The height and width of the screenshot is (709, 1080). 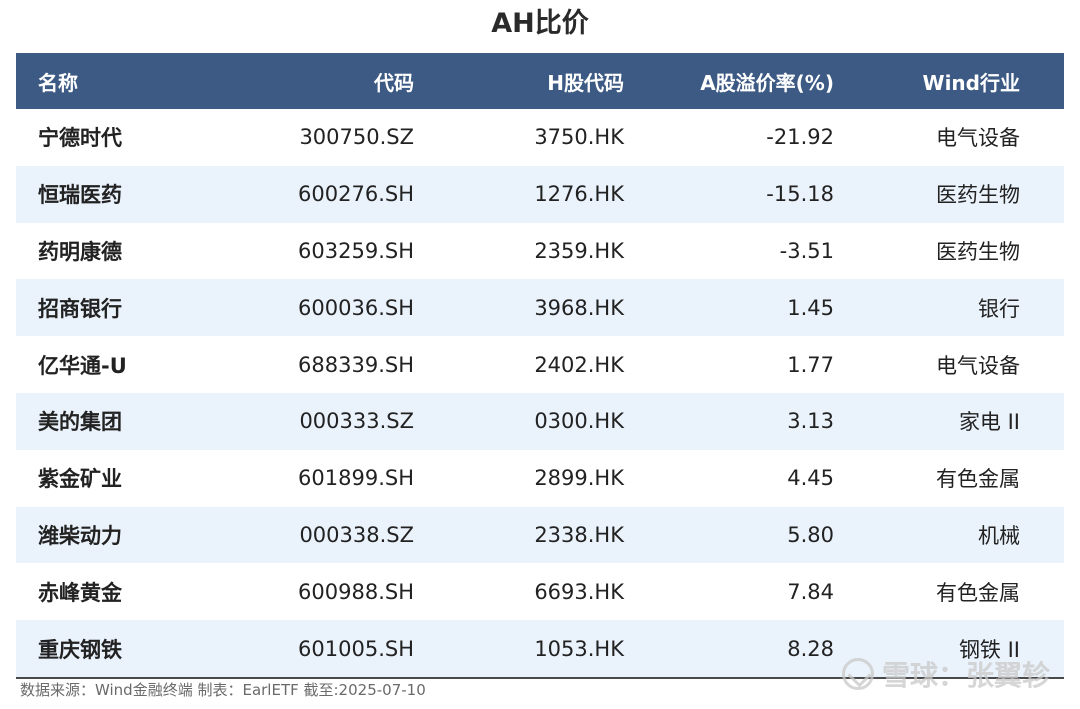 I want to click on cell-premium: 5.80, so click(x=810, y=534).